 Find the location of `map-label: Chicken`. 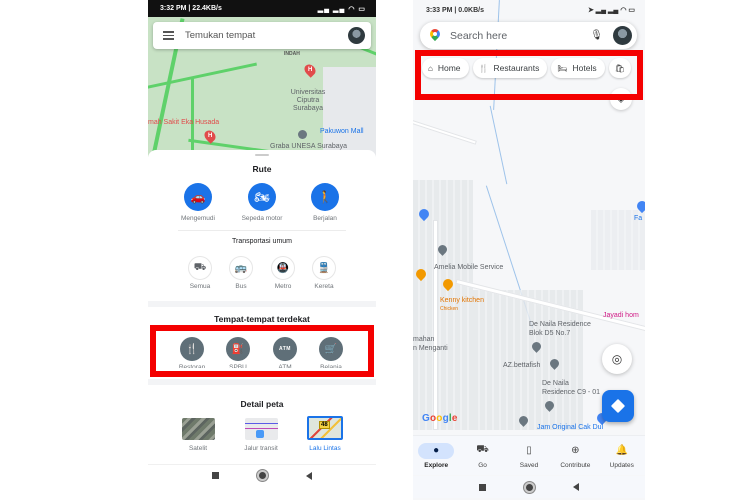

map-label: Chicken is located at coordinates (449, 309).